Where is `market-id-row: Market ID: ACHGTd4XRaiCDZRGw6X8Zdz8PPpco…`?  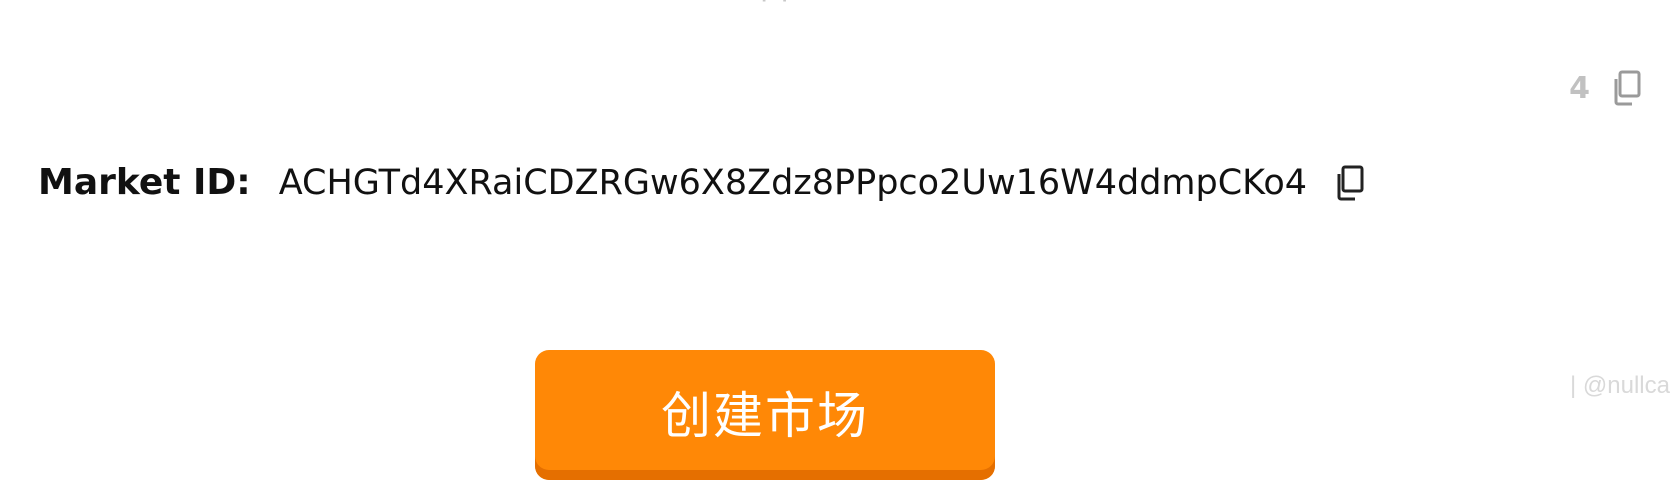 market-id-row: Market ID: ACHGTd4XRaiCDZRGw6X8Zdz8PPpco… is located at coordinates (701, 182).